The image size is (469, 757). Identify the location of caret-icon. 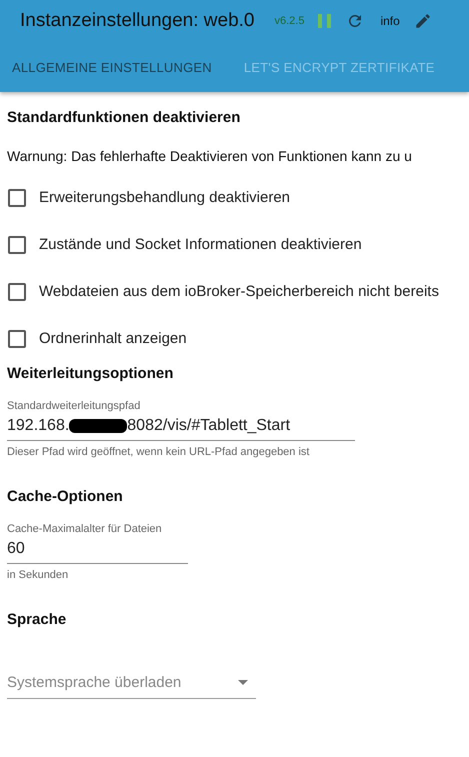
(243, 682).